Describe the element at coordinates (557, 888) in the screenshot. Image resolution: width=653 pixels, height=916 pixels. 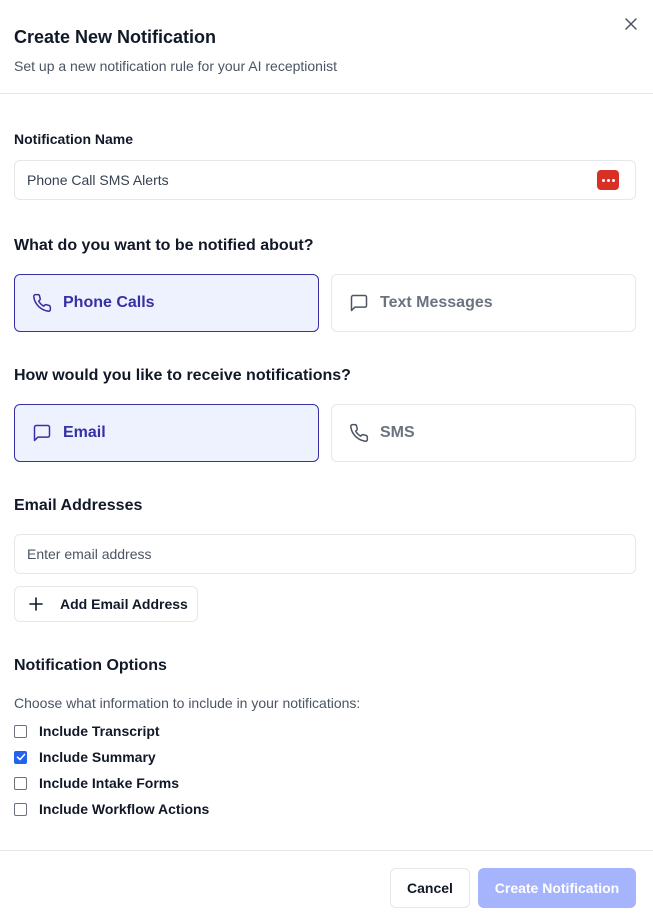
I see `create-notification-button: Create Notification` at that location.